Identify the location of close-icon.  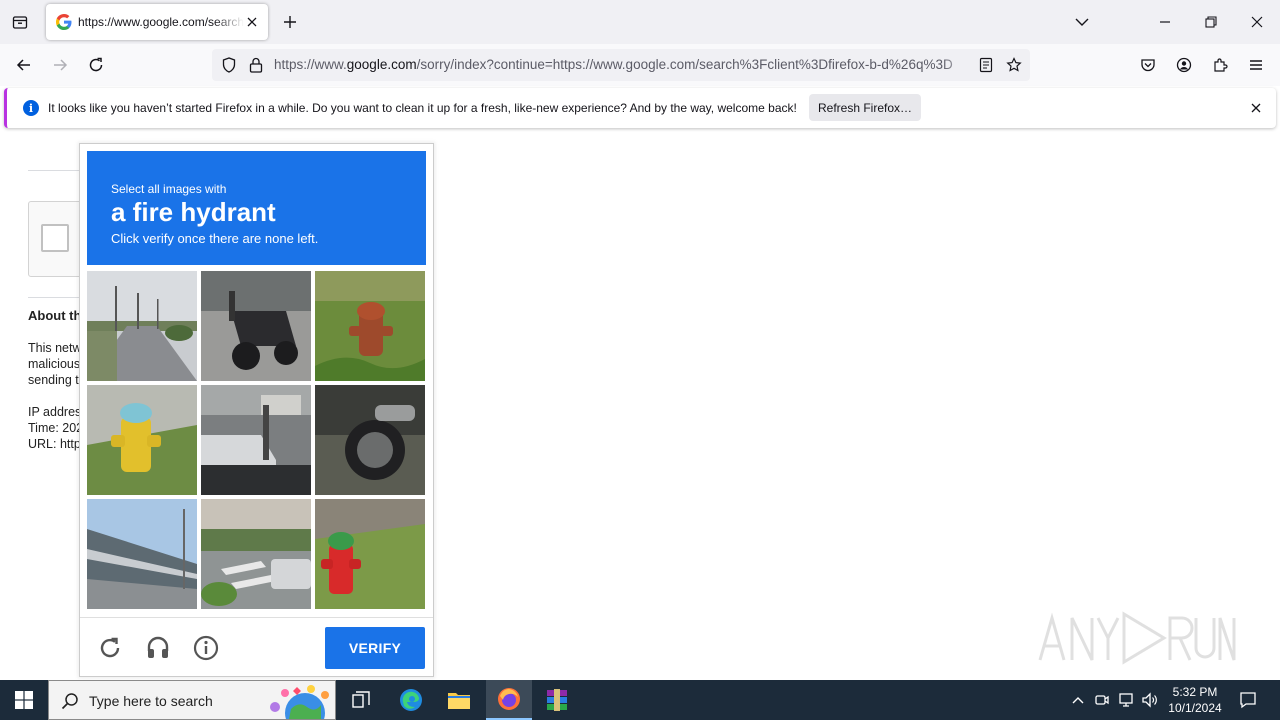
(1257, 22).